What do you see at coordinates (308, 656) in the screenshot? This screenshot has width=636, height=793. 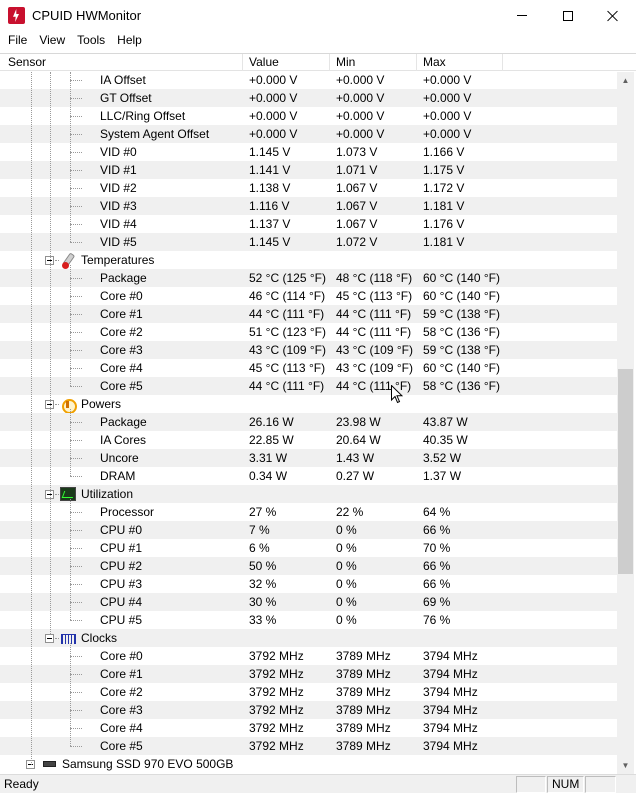 I see `sensor-row: Core #0 3792 MHz 3789 MHz 3794 MHz` at bounding box center [308, 656].